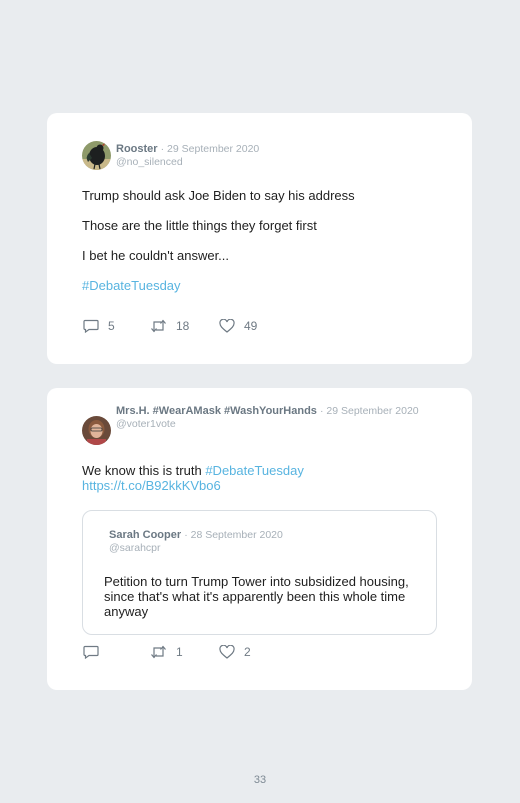 Image resolution: width=520 pixels, height=803 pixels. I want to click on like-button: 2, so click(235, 652).